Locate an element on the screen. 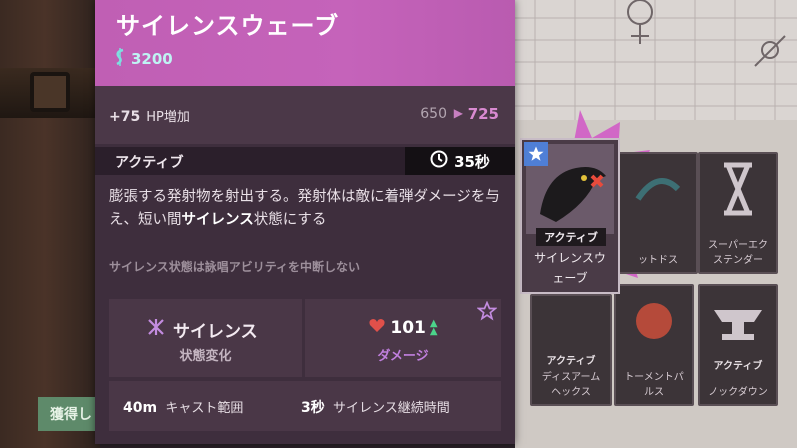  heart-icon is located at coordinates (377, 327).